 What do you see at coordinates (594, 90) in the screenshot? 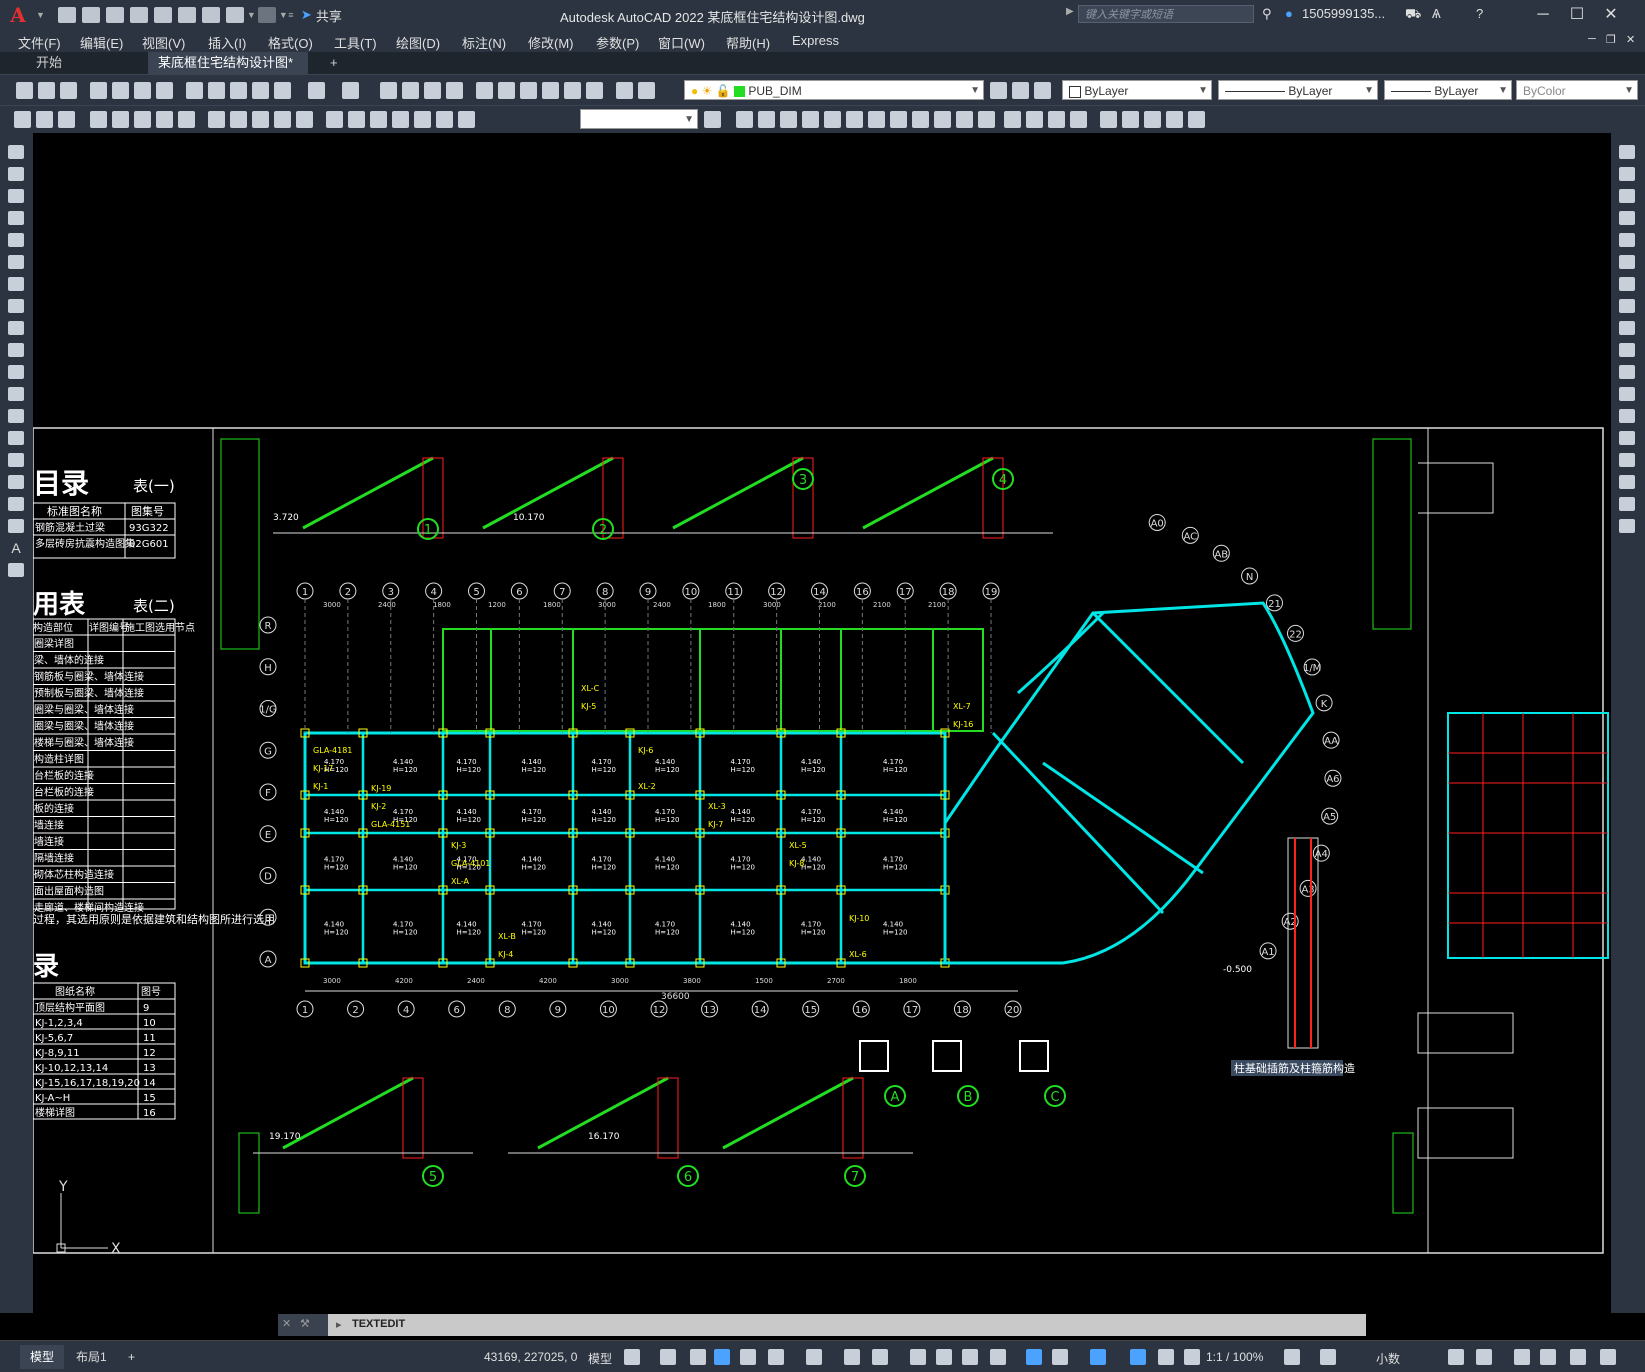
I see `calculator-icon` at bounding box center [594, 90].